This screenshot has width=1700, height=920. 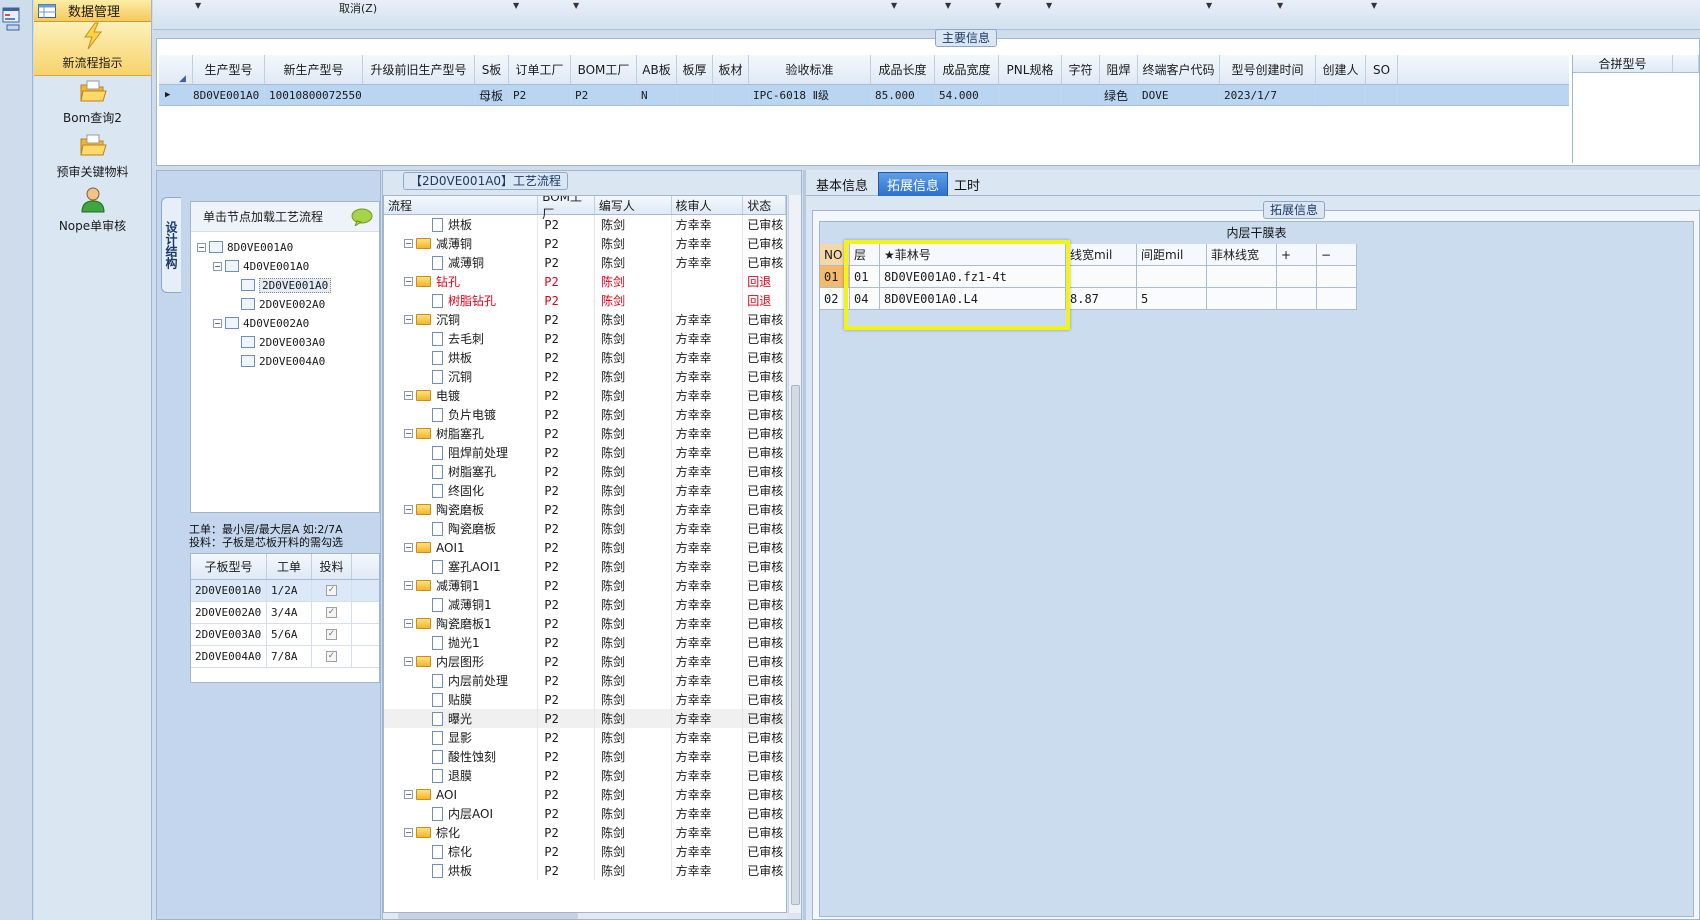 I want to click on flow-step-cell: 贴膜, so click(x=461, y=699).